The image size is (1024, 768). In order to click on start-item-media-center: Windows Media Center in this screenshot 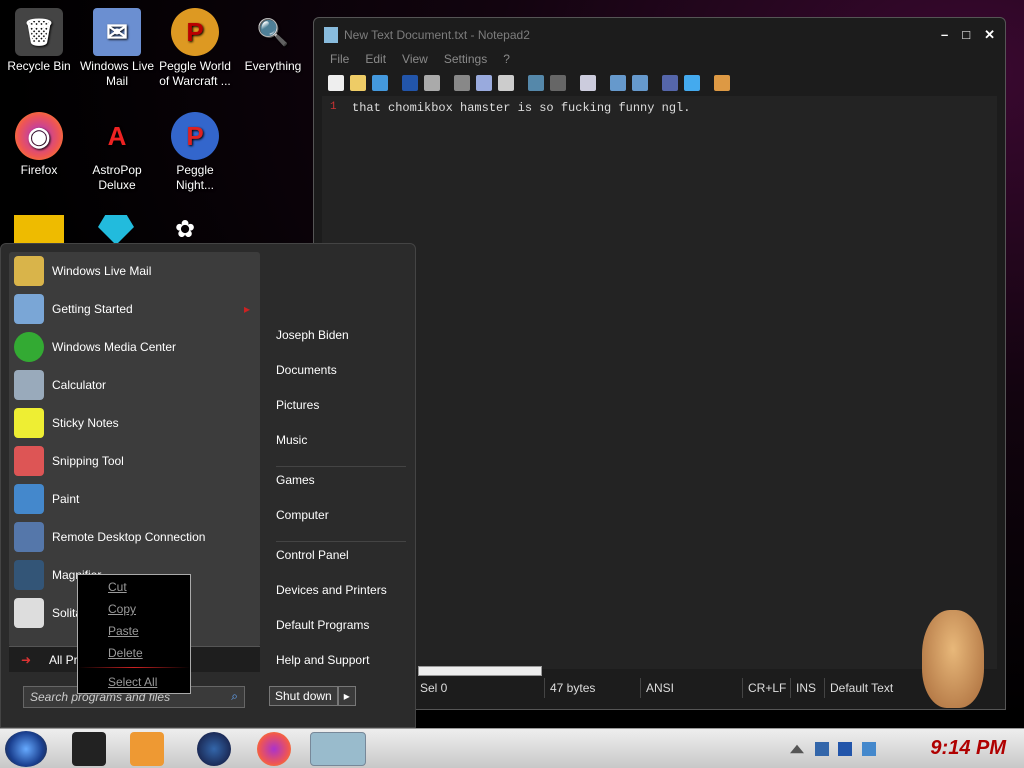, I will do `click(134, 347)`.